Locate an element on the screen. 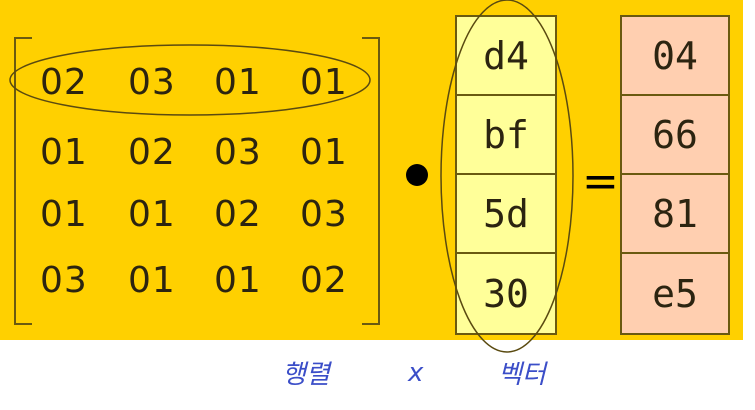 This screenshot has height=410, width=755. vector-cell: bf is located at coordinates (506, 134).